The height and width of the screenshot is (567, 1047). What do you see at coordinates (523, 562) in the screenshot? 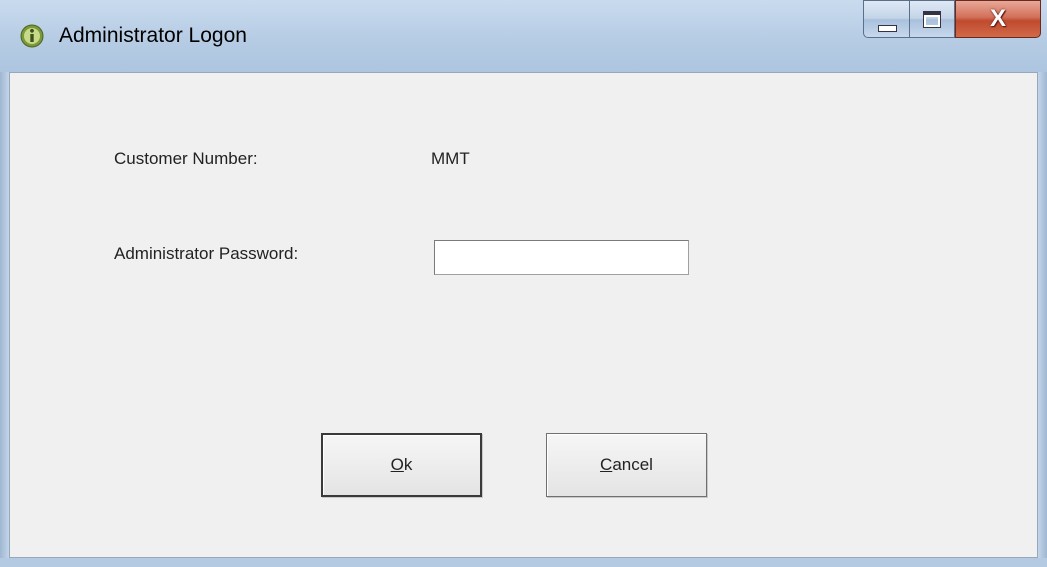
I see `window-bottom-border` at bounding box center [523, 562].